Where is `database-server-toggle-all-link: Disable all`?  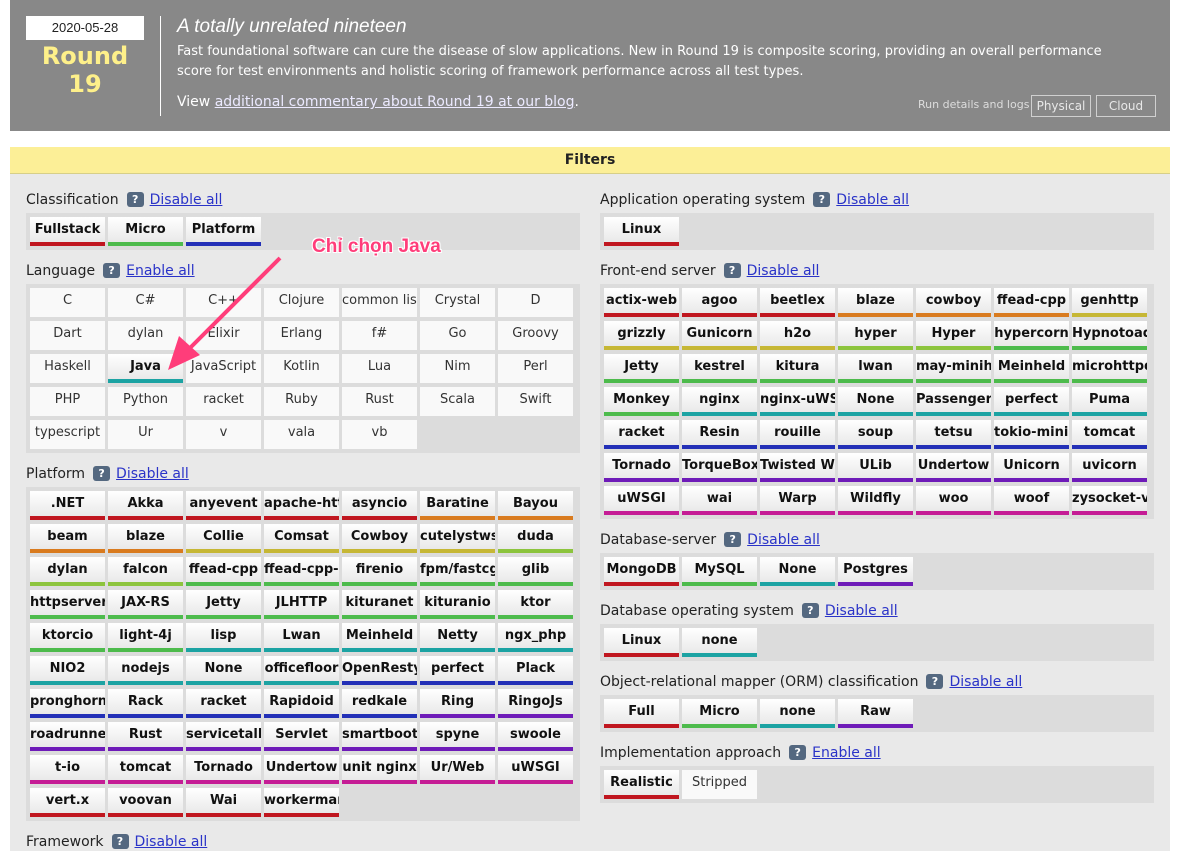 database-server-toggle-all-link: Disable all is located at coordinates (783, 540).